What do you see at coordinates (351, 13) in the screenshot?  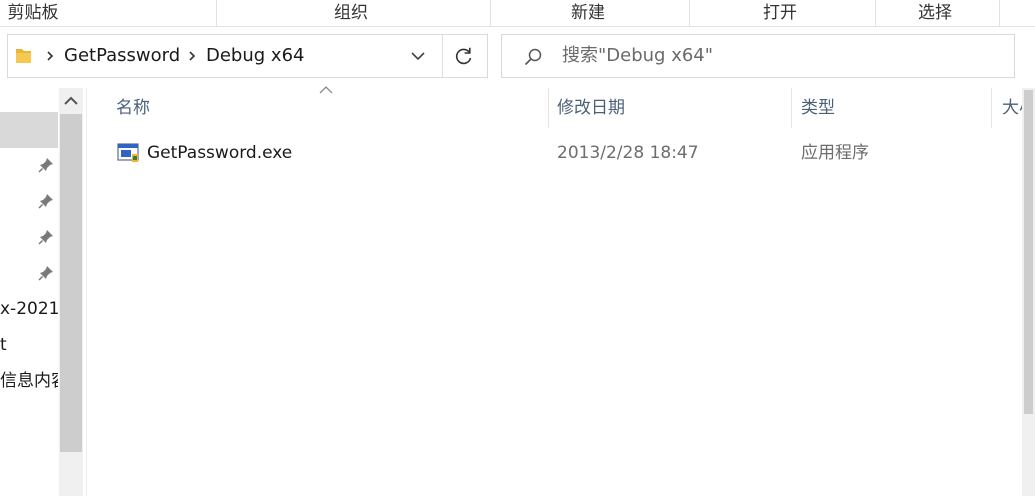 I see `ribbon-group-organize: 组织` at bounding box center [351, 13].